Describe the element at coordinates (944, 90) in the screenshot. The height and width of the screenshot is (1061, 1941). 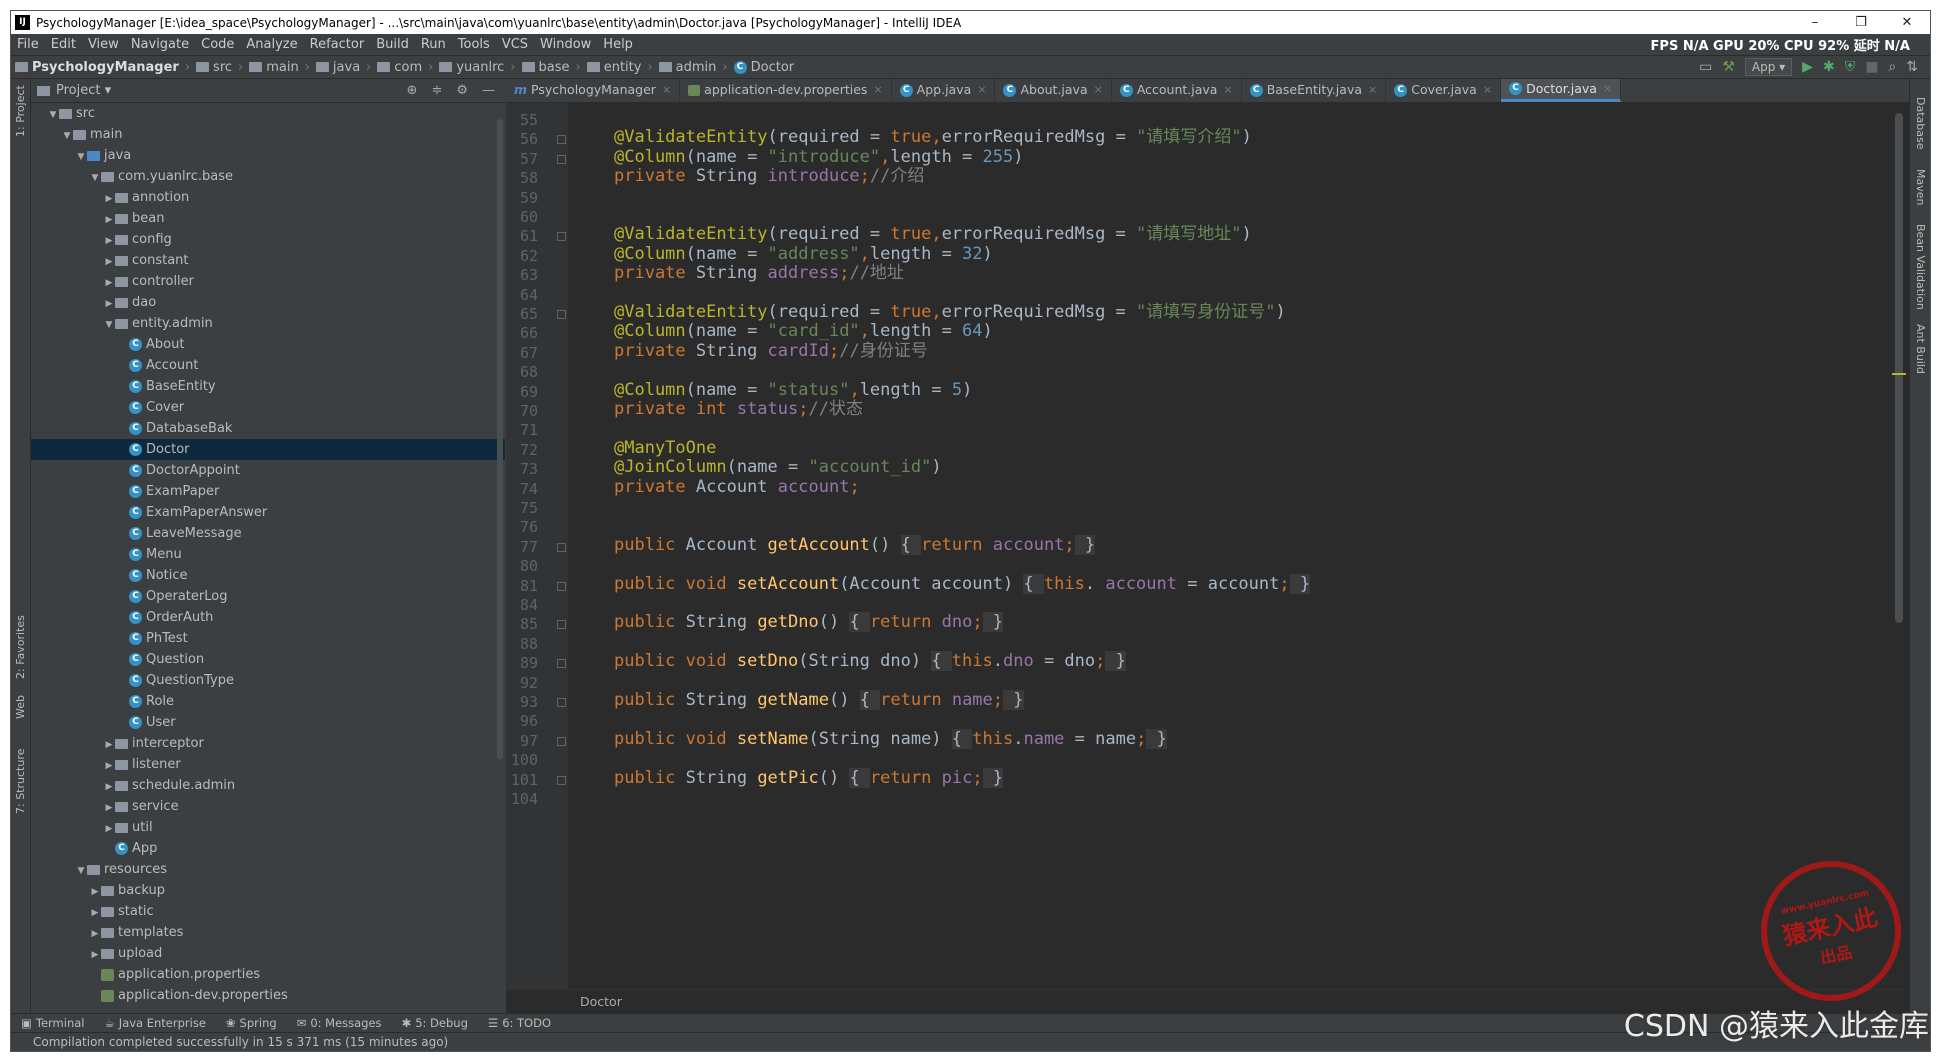
I see `editor-tab: C App.java ×` at that location.